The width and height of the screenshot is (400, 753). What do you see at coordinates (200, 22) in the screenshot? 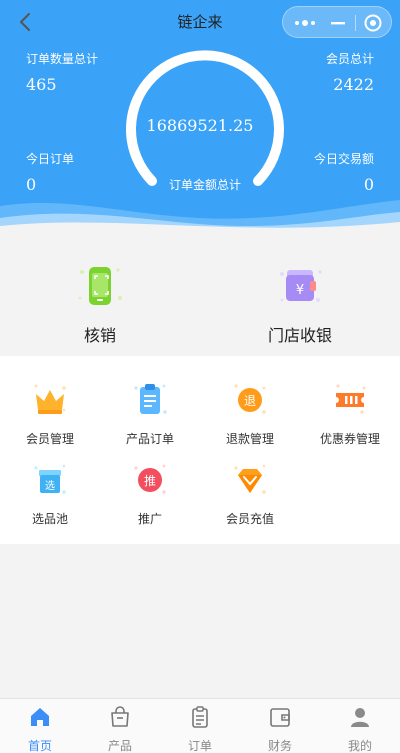
I see `nav-bar: 链企来` at bounding box center [200, 22].